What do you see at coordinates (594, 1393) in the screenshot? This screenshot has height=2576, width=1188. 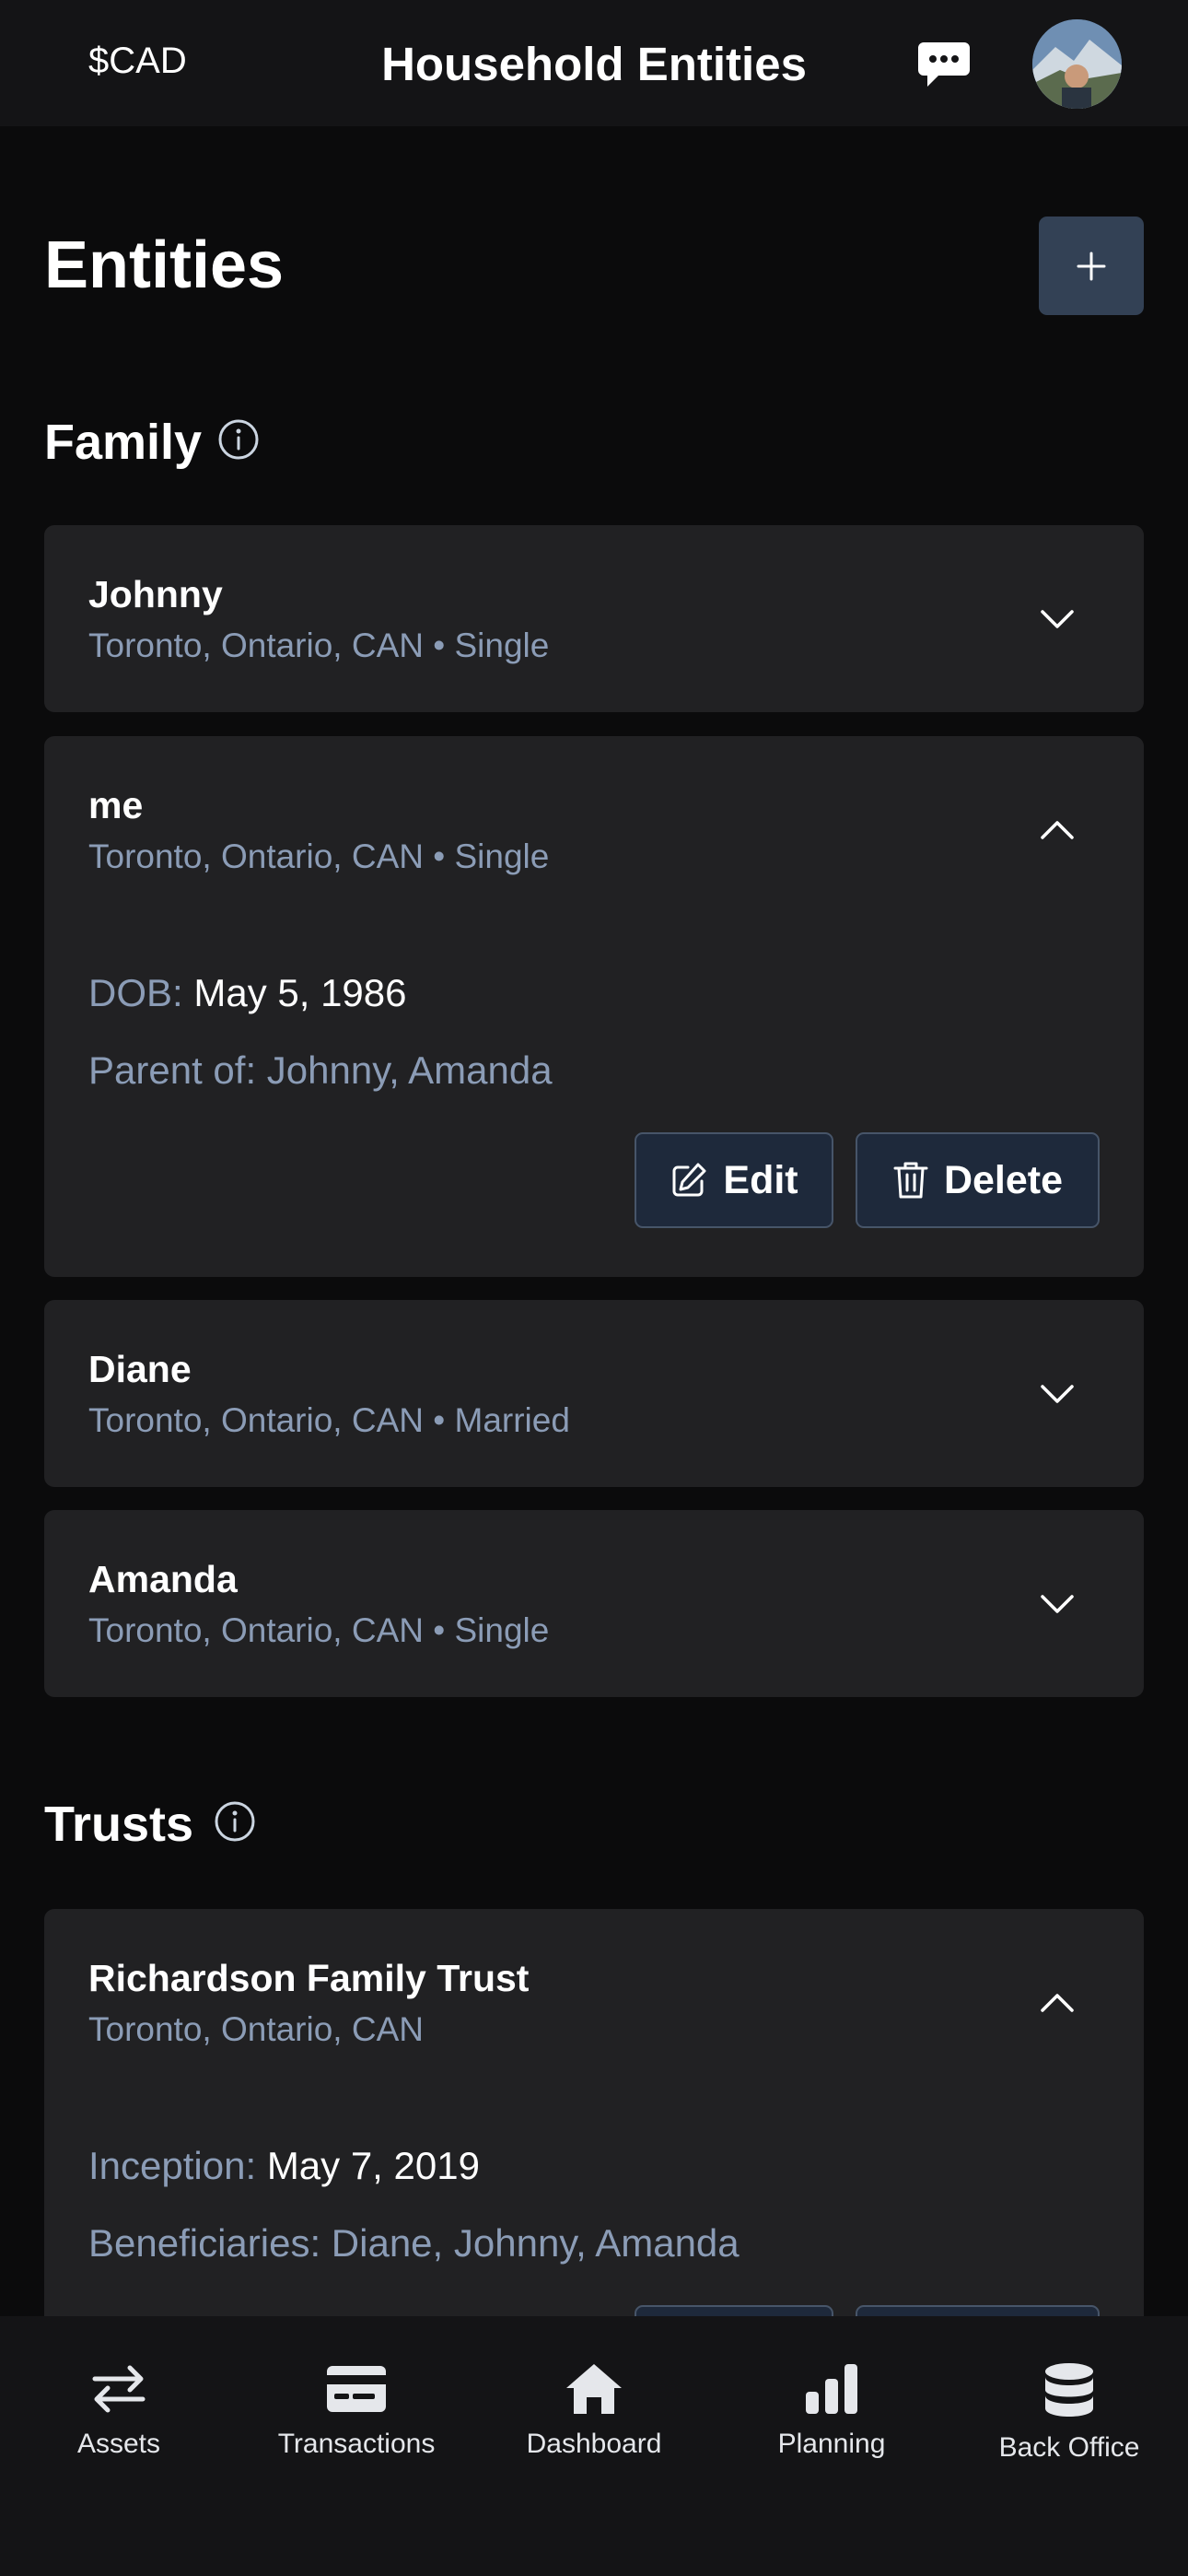 I see `entity-card-diane: Diane Toronto, Ontario, CAN • Married` at bounding box center [594, 1393].